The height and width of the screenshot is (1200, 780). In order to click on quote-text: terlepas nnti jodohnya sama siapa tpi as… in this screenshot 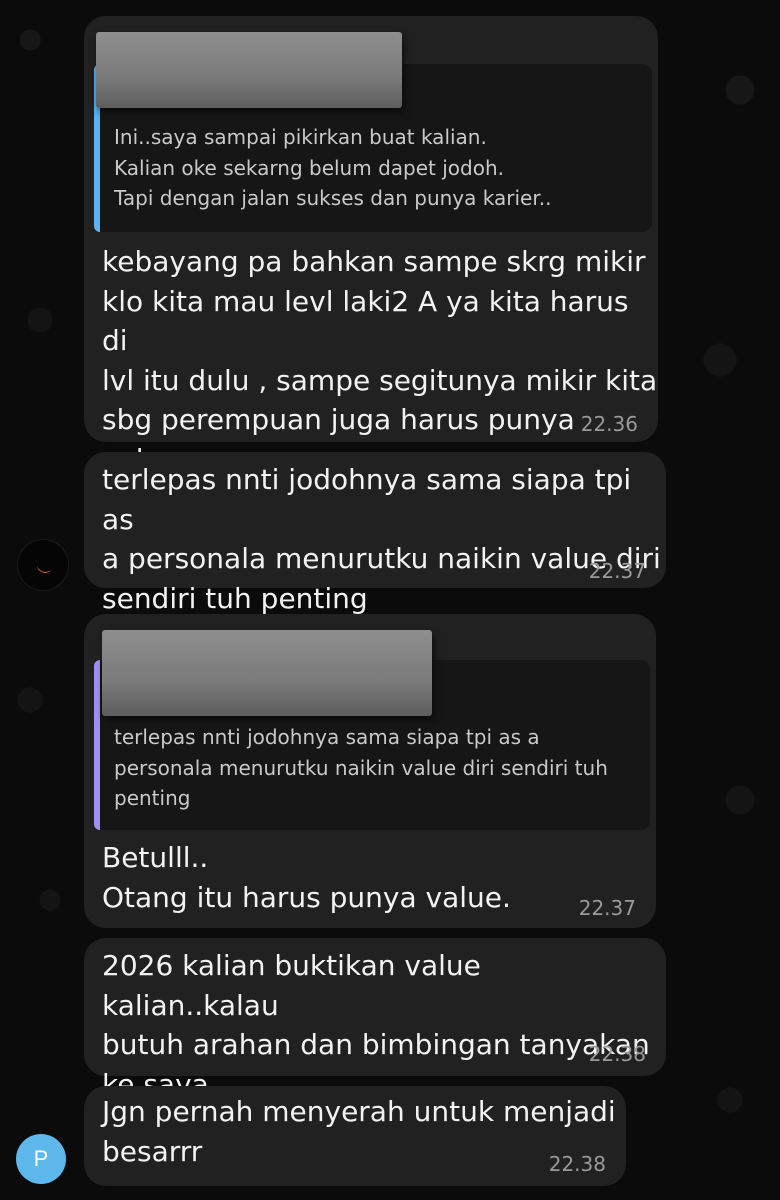, I will do `click(361, 767)`.